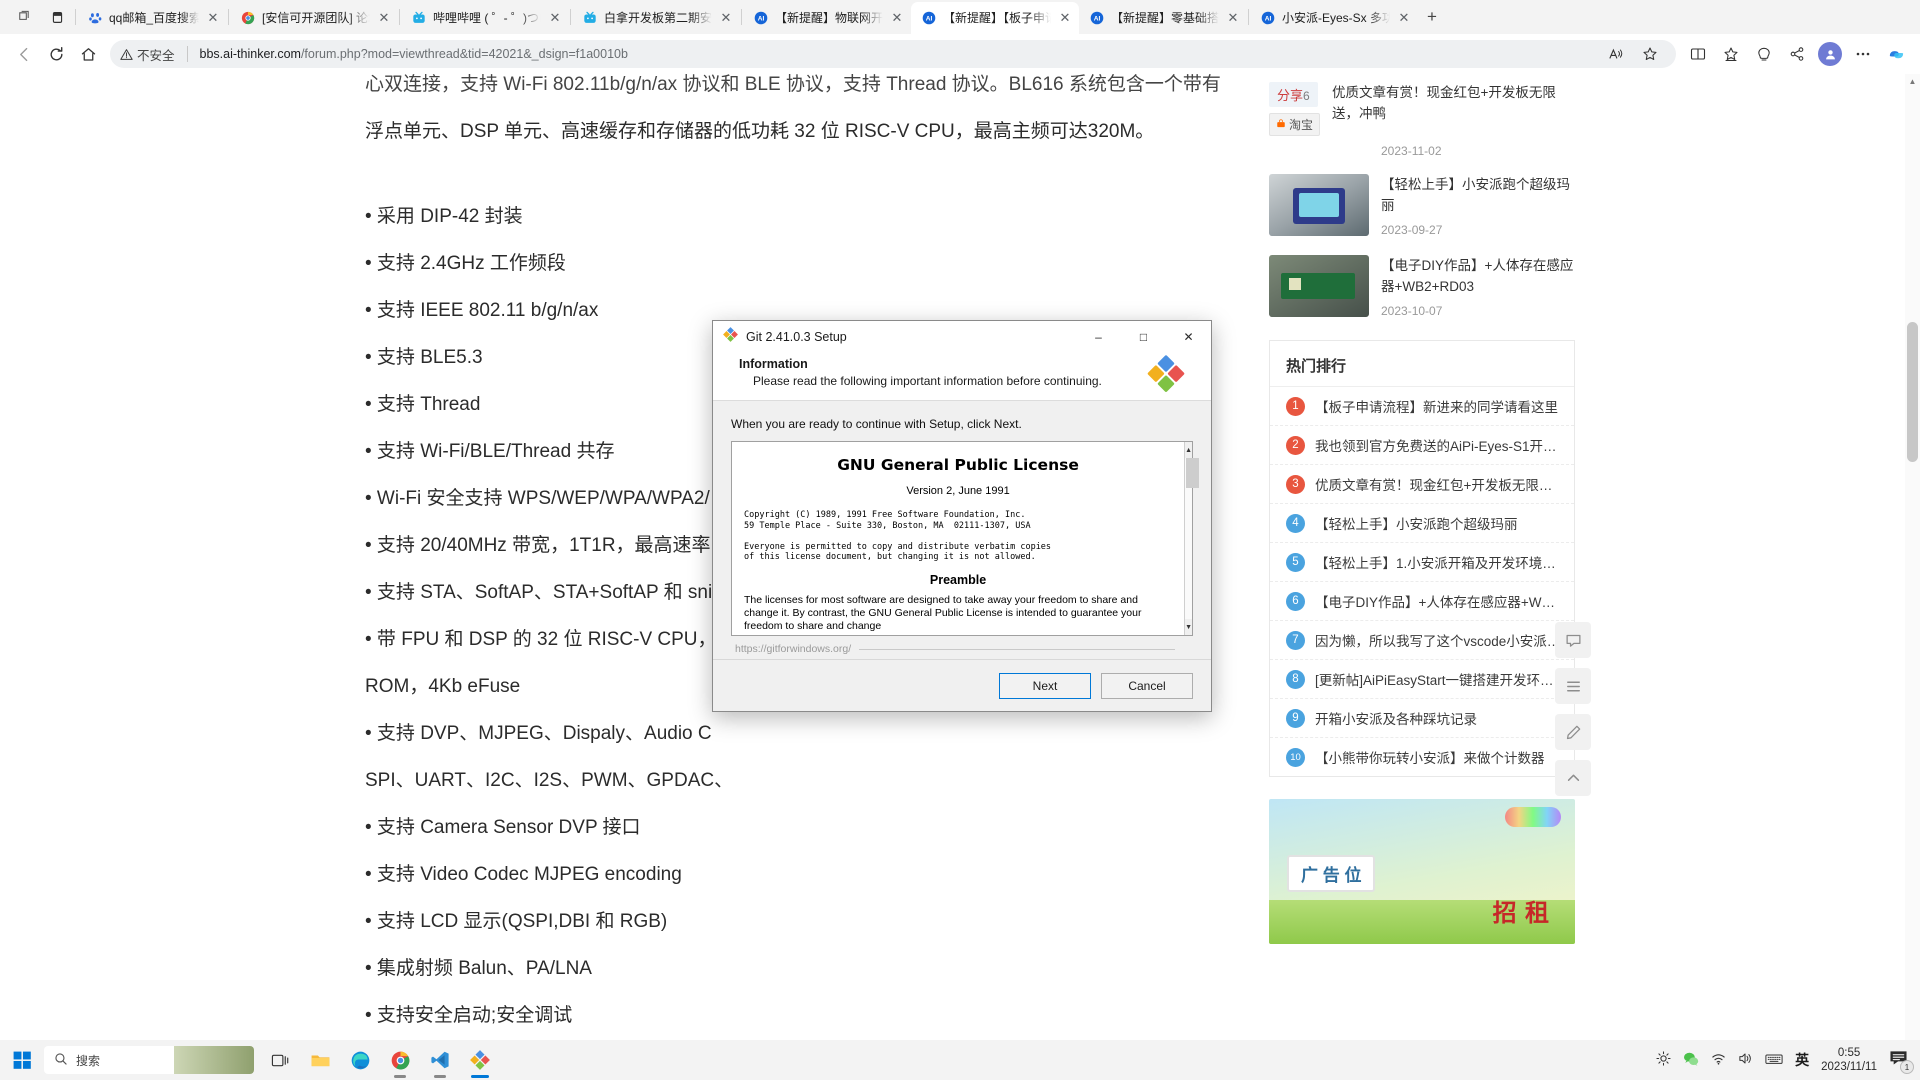  What do you see at coordinates (1422, 871) in the screenshot?
I see `advertisement-banner: 广 告 位 招 租` at bounding box center [1422, 871].